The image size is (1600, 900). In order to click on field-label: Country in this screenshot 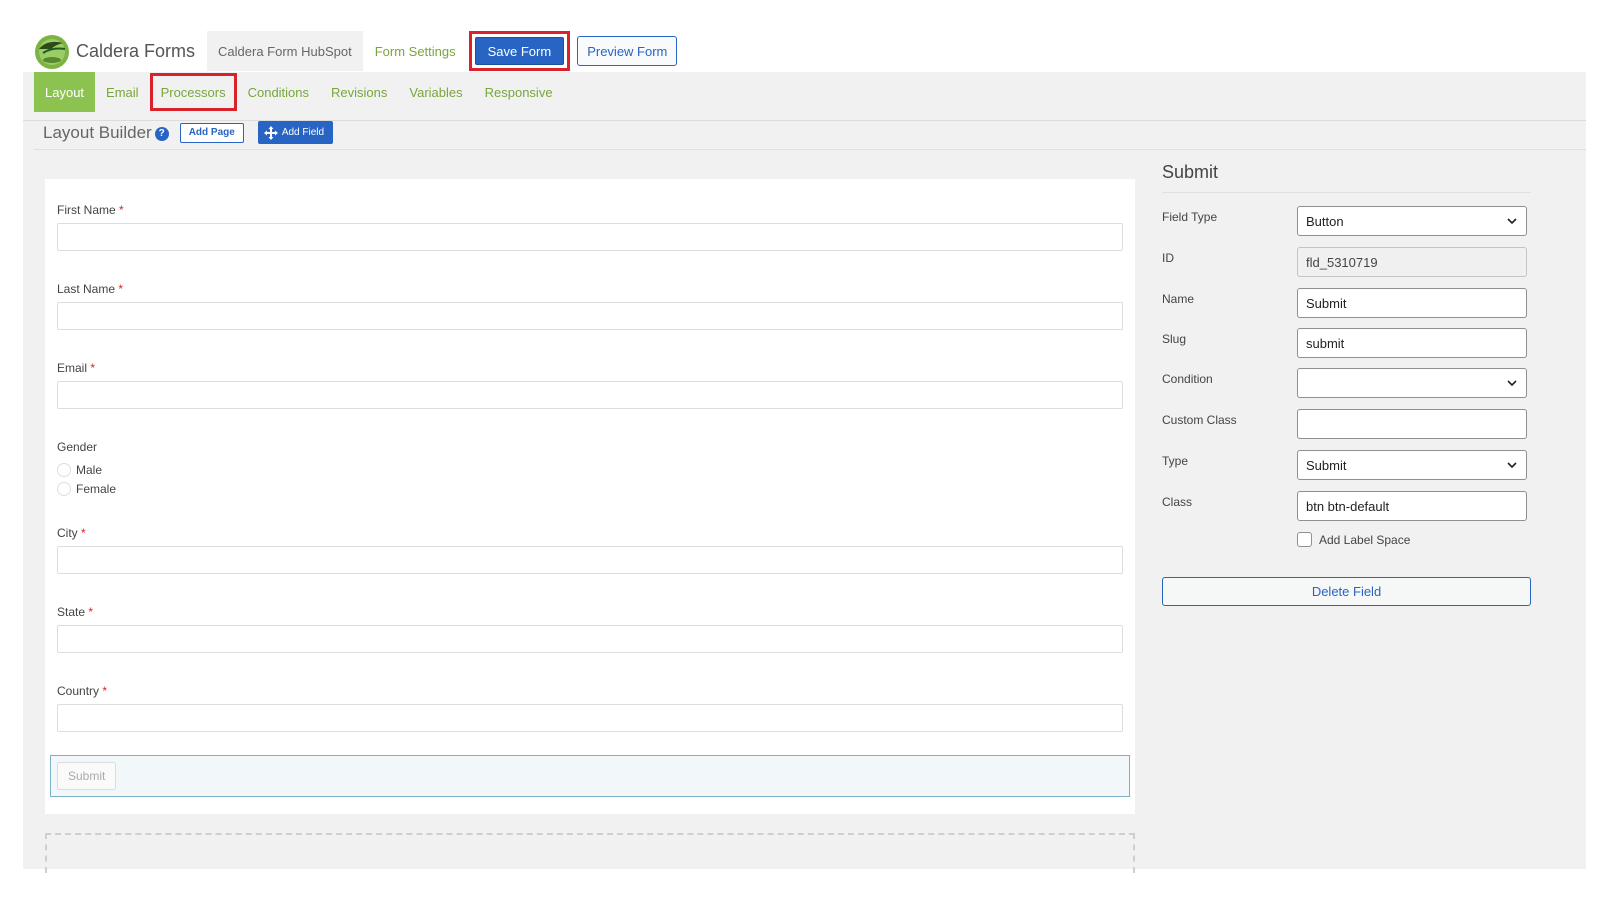, I will do `click(78, 691)`.